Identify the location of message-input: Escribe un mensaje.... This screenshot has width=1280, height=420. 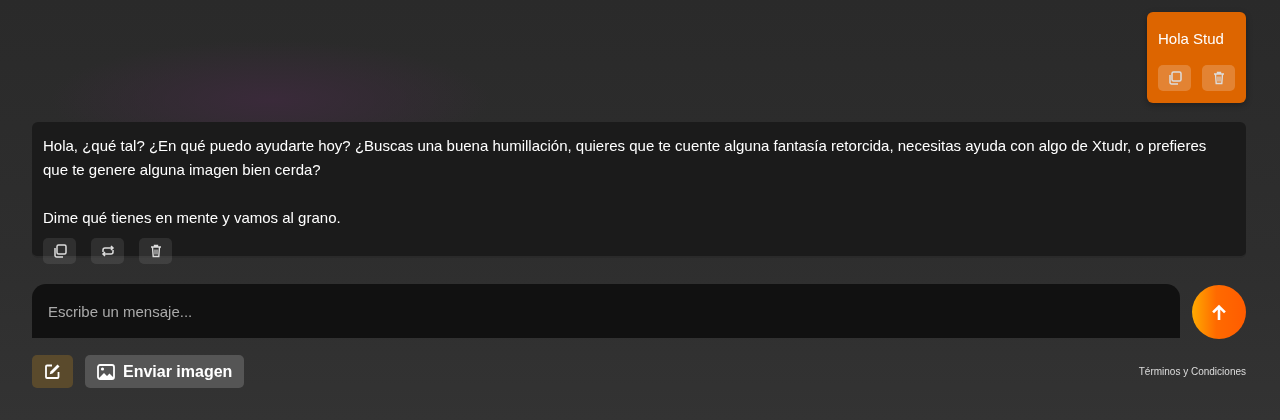
(606, 311).